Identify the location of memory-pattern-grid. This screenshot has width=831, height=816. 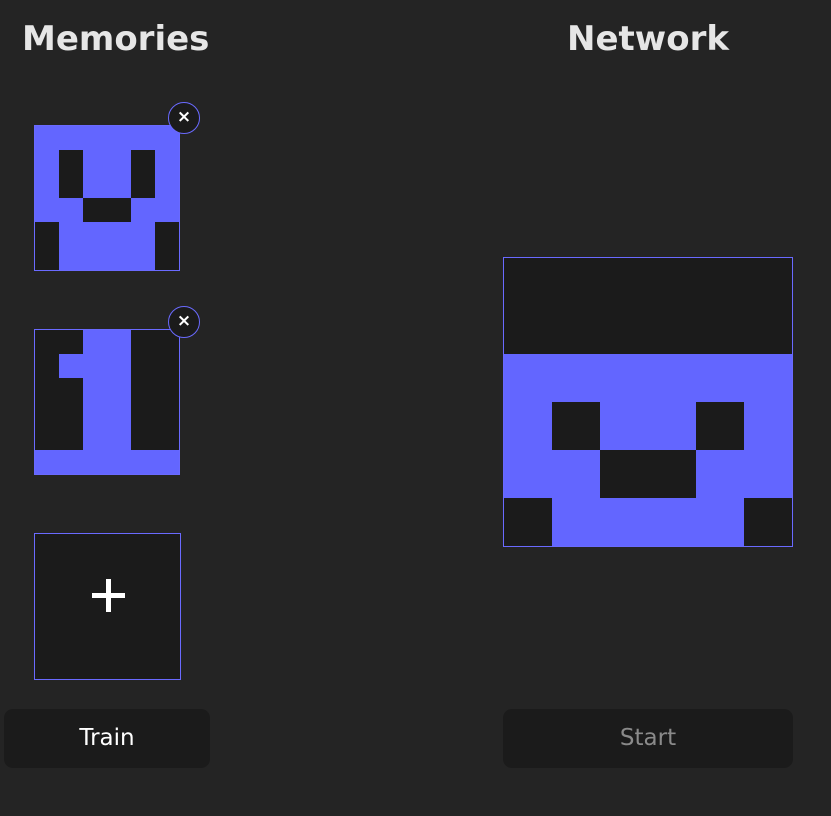
(107, 198).